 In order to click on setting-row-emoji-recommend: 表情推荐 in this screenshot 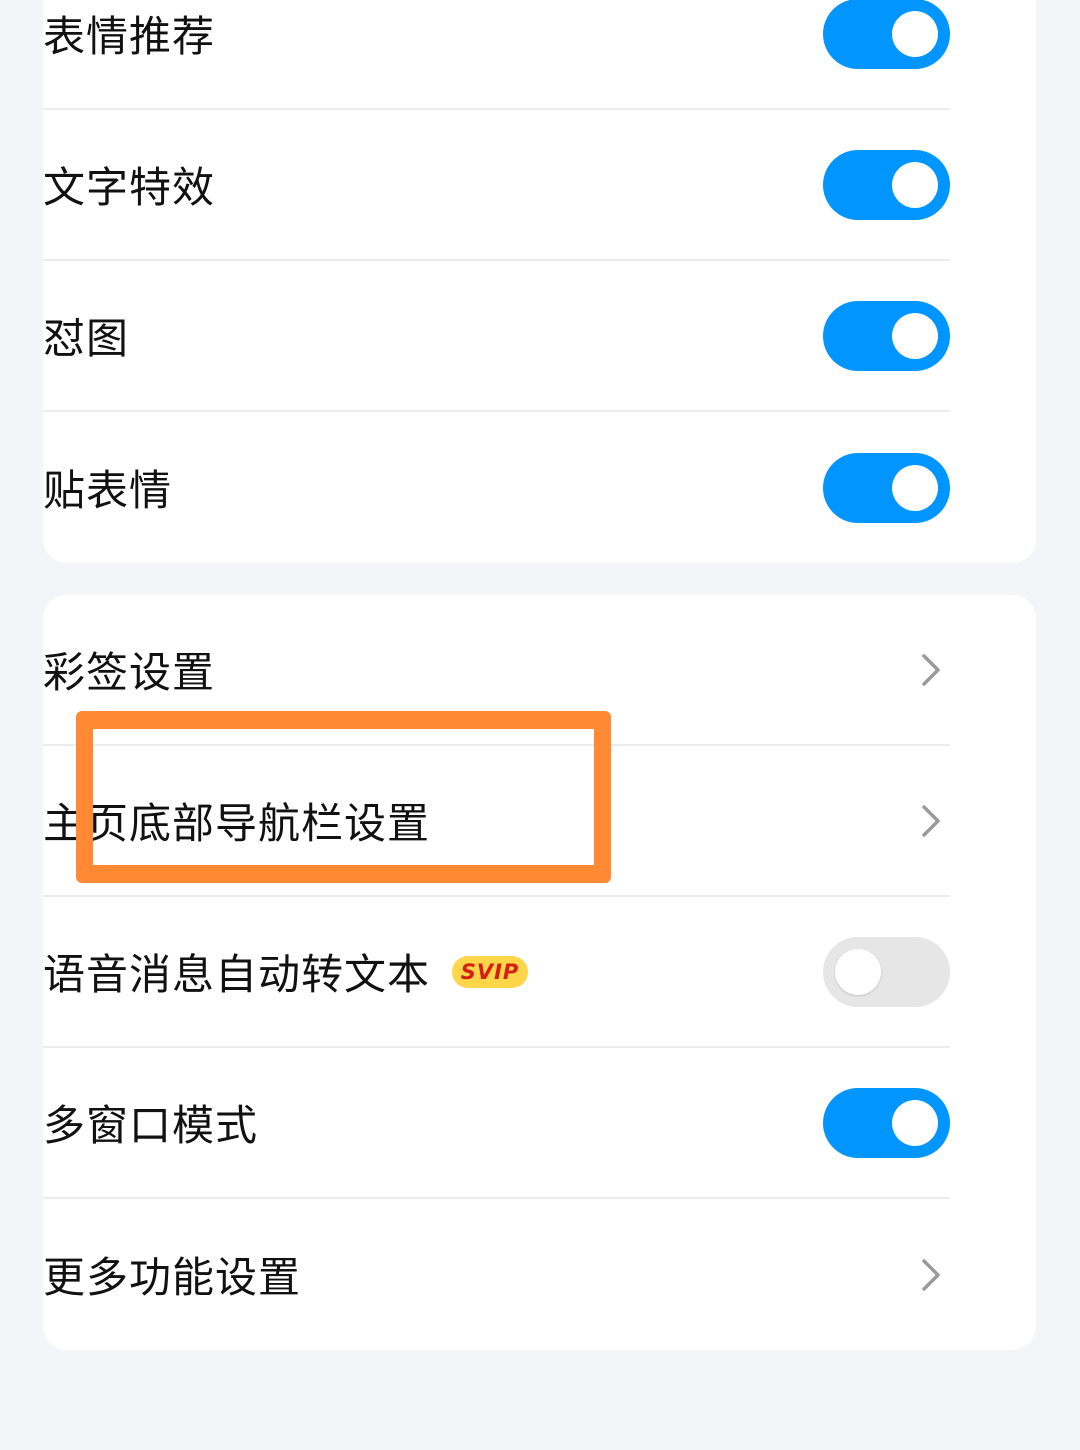, I will do `click(496, 55)`.